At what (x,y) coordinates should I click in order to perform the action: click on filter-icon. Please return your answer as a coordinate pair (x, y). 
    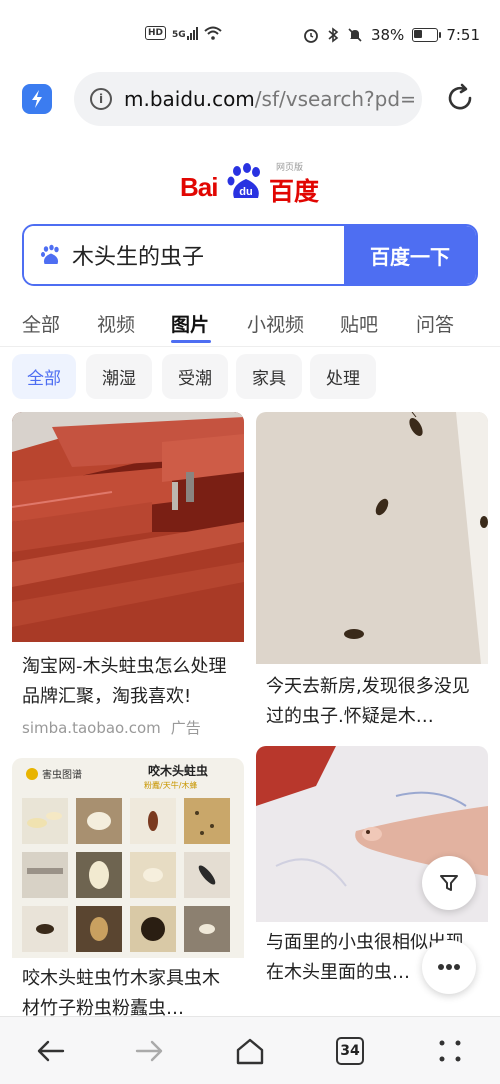
    Looking at the image, I should click on (449, 883).